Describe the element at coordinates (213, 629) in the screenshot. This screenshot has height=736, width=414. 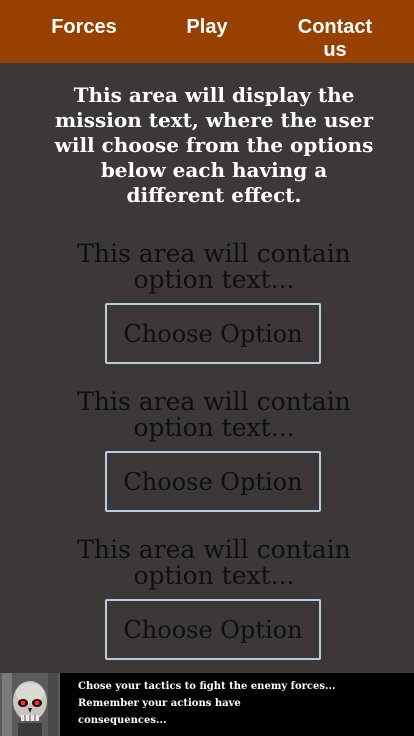
I see `choose-option-button-3: Choose Option` at that location.